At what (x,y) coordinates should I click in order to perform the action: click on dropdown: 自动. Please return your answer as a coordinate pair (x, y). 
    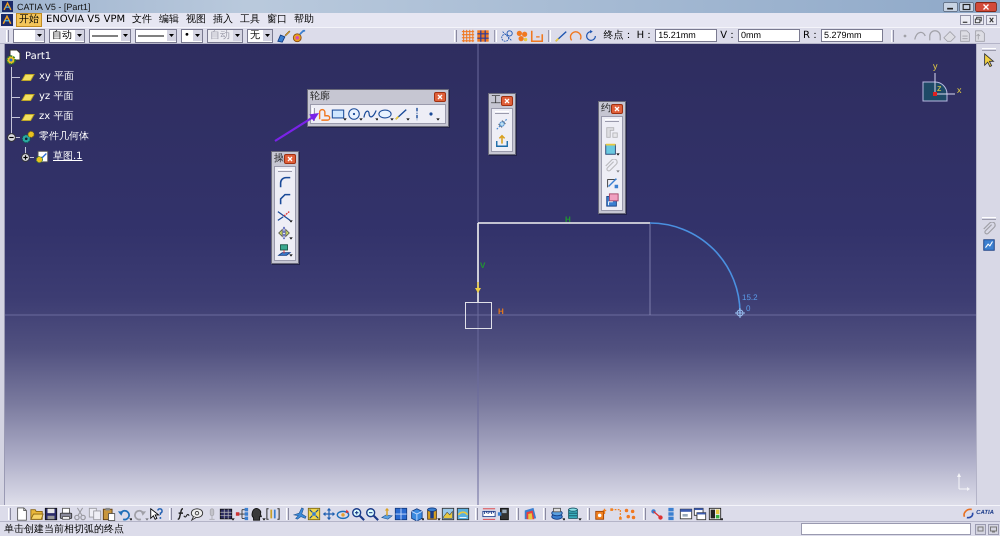
    Looking at the image, I should click on (67, 35).